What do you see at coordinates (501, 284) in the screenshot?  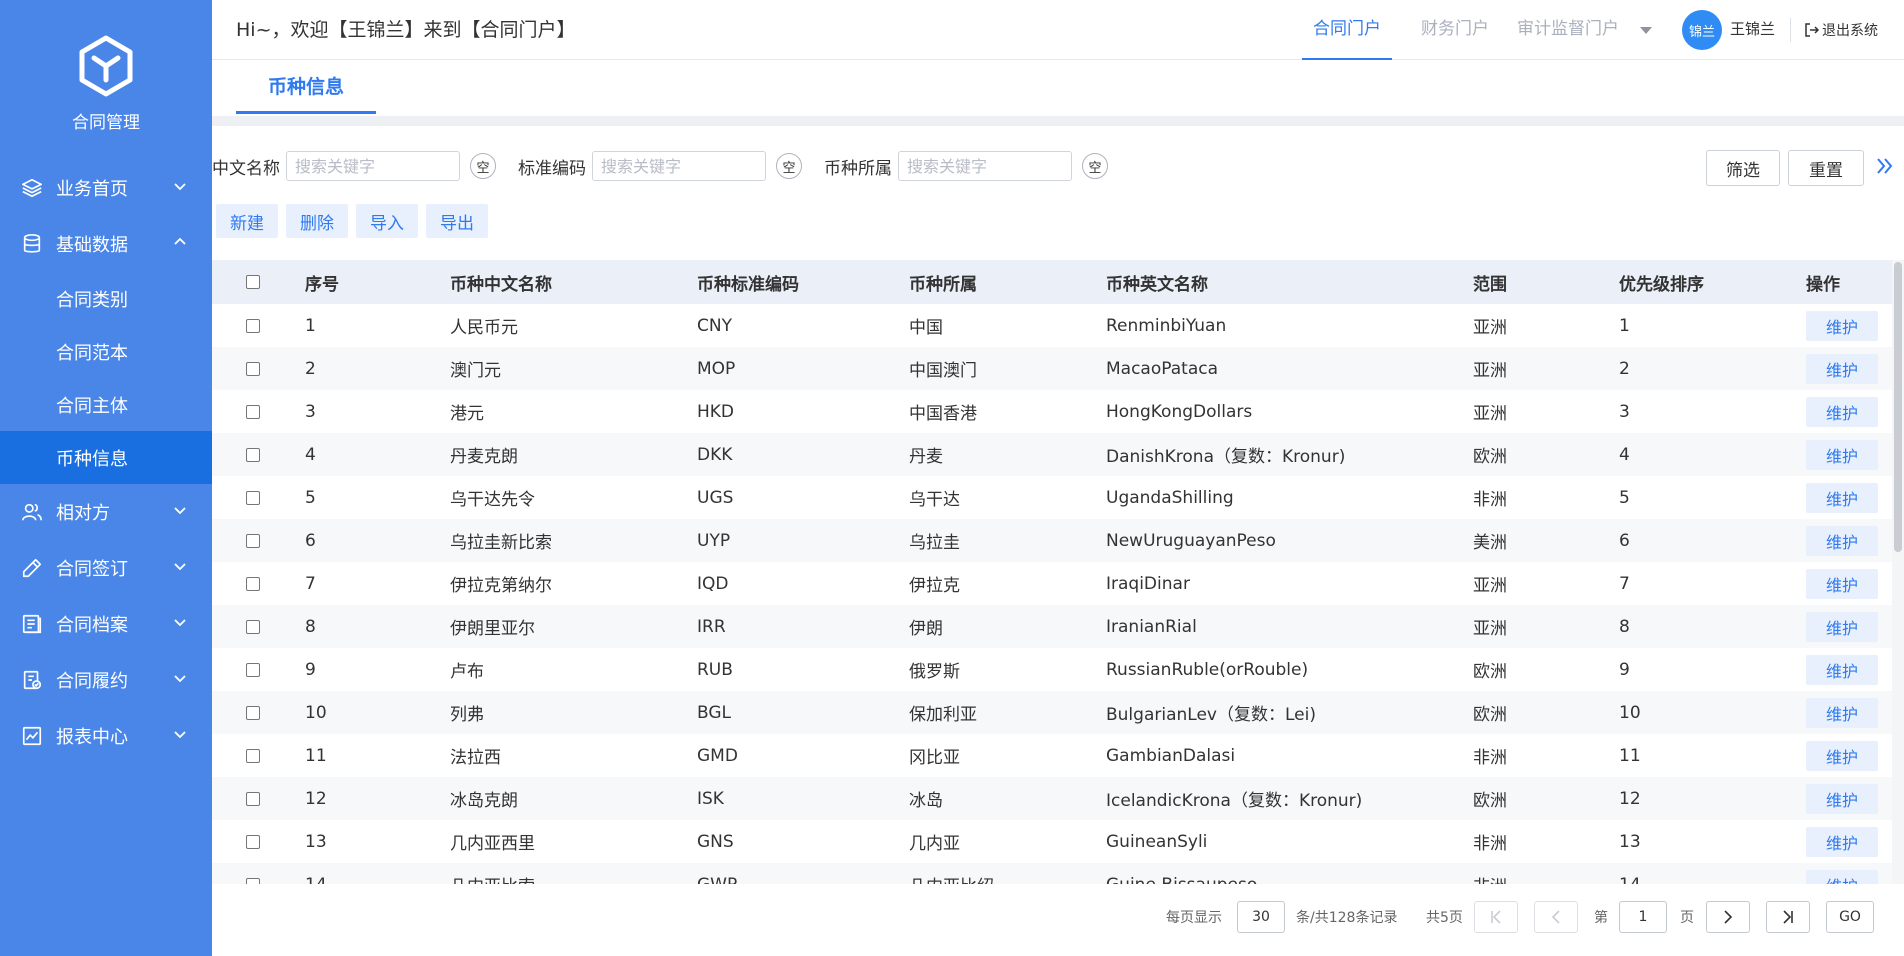 I see `column-header: 币种中文名称` at bounding box center [501, 284].